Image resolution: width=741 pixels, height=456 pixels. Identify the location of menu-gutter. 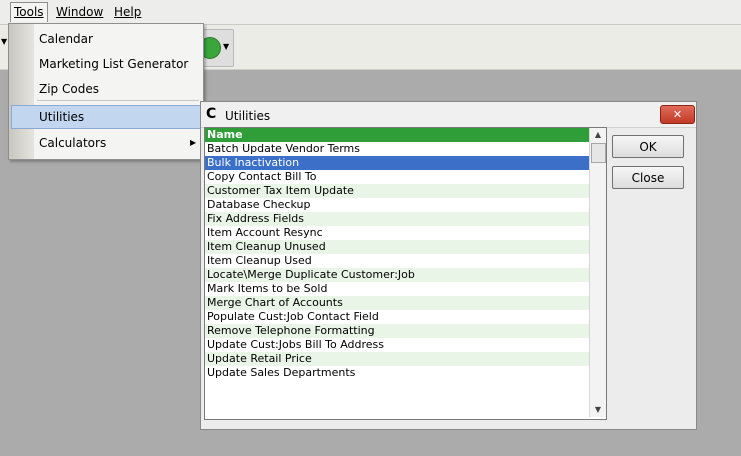
(21, 91).